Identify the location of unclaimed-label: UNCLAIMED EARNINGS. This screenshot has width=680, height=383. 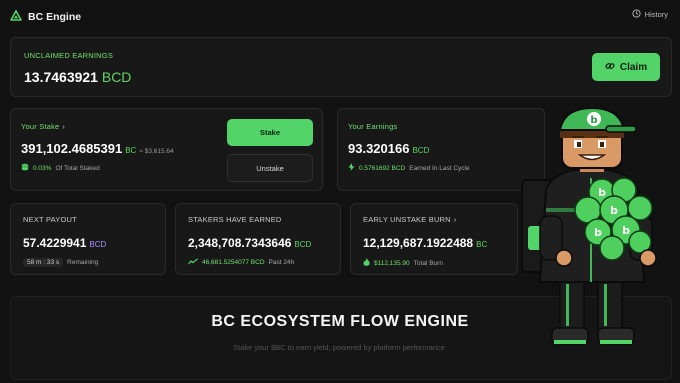
(69, 55).